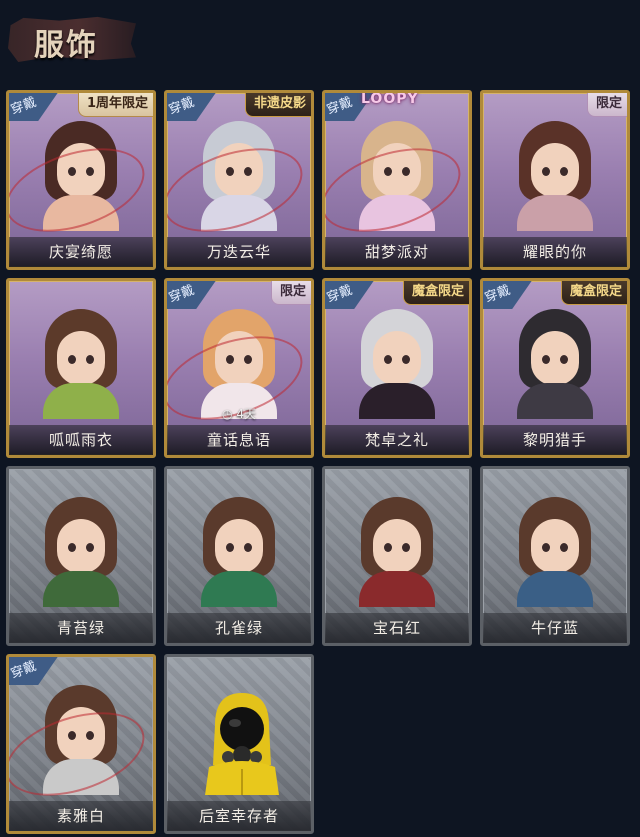 The image size is (640, 837). I want to click on costume-name: 孔雀绿, so click(239, 628).